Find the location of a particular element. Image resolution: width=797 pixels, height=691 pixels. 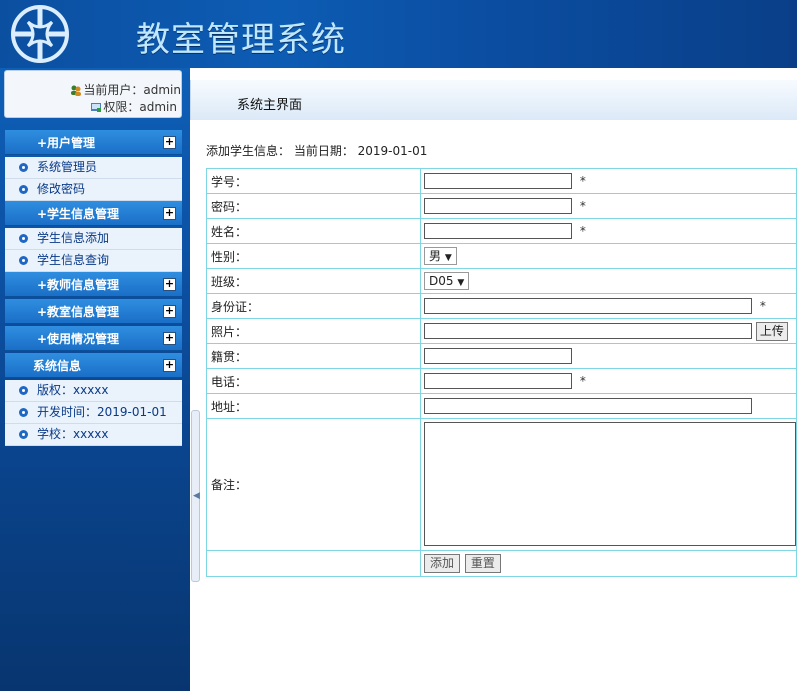

form-row-name: 姓名： * is located at coordinates (501, 231).